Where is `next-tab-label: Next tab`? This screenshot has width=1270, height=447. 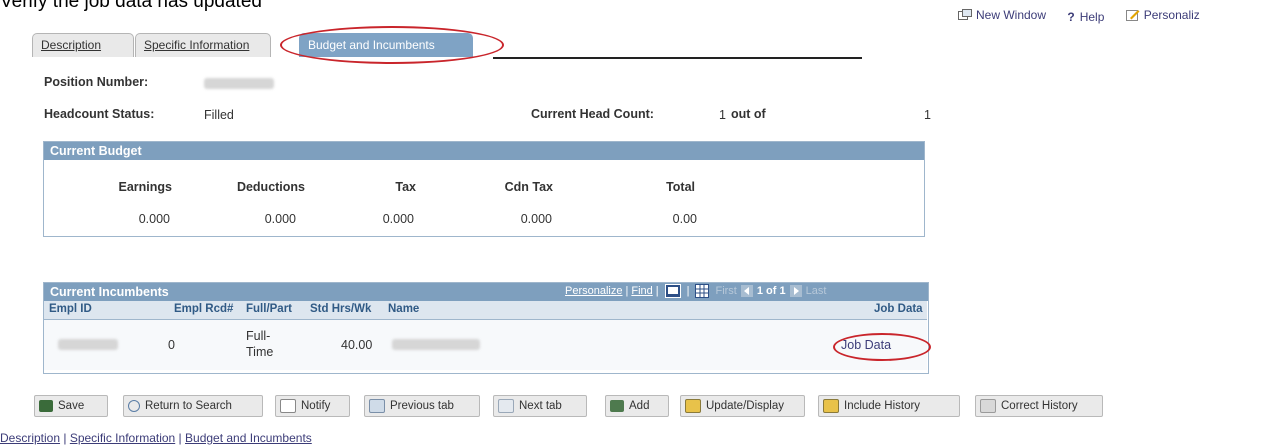
next-tab-label: Next tab is located at coordinates (540, 406).